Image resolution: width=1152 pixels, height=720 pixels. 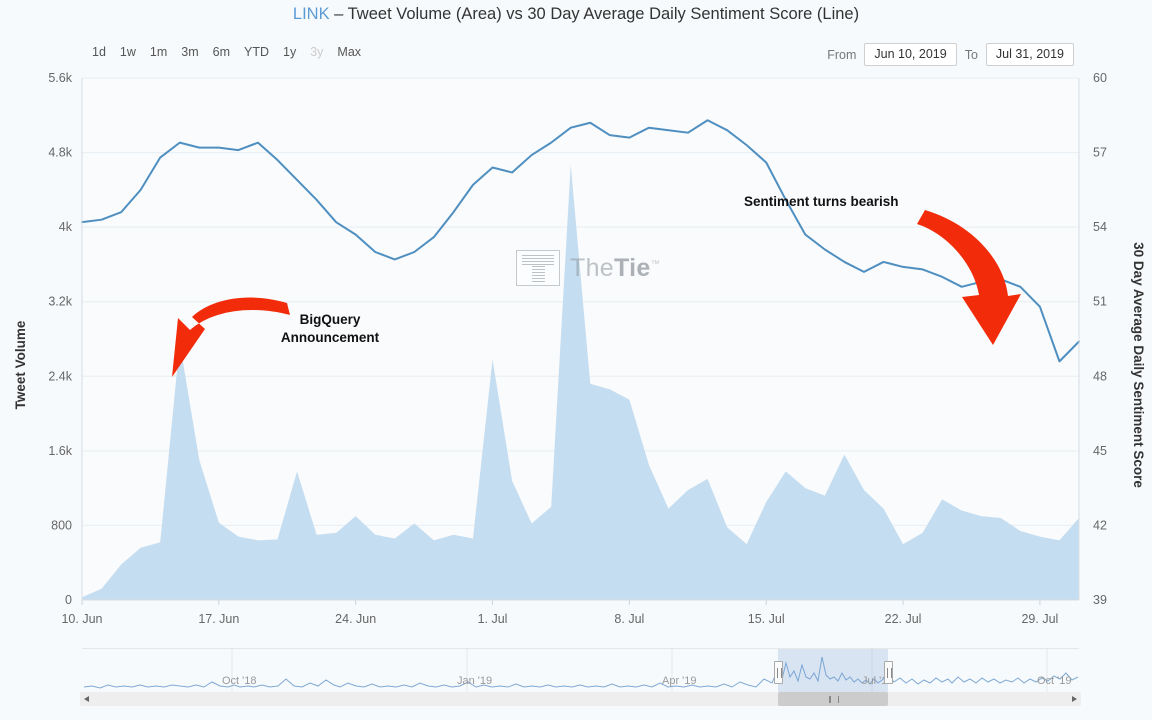 I want to click on thetie-word-tie: Tie, so click(x=632, y=267).